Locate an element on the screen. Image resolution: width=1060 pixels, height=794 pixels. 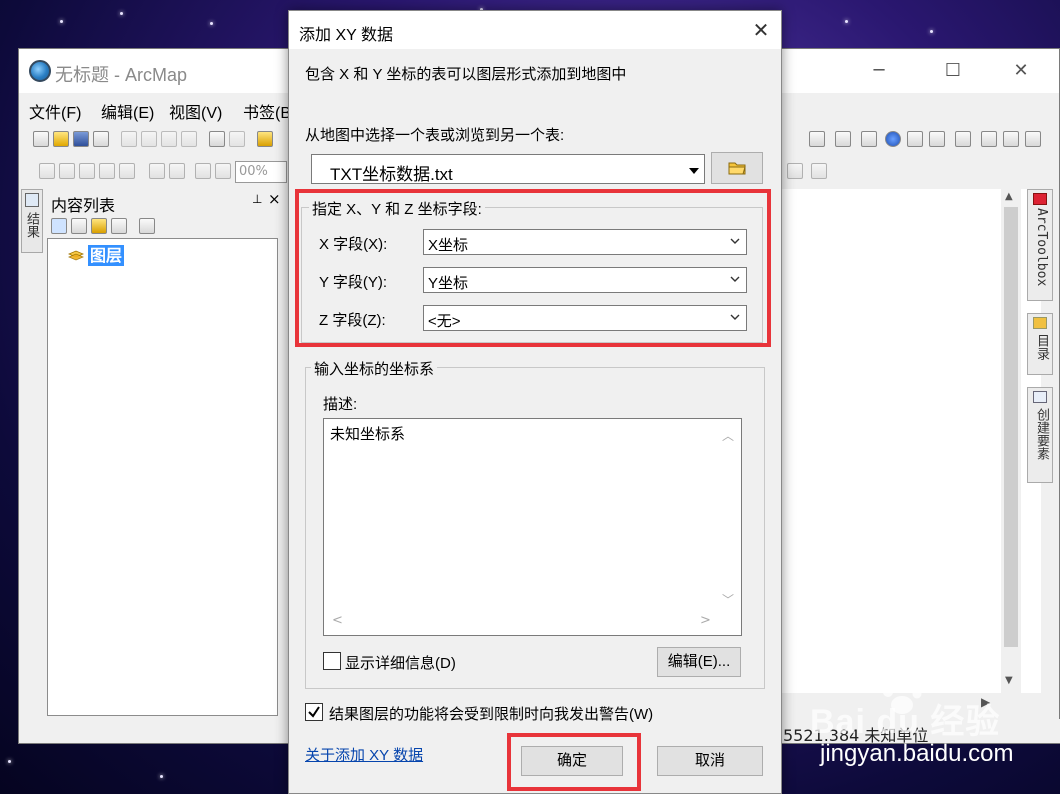
map-vertical-scrollbar: ▲ ▼ is located at coordinates (1011, 441).